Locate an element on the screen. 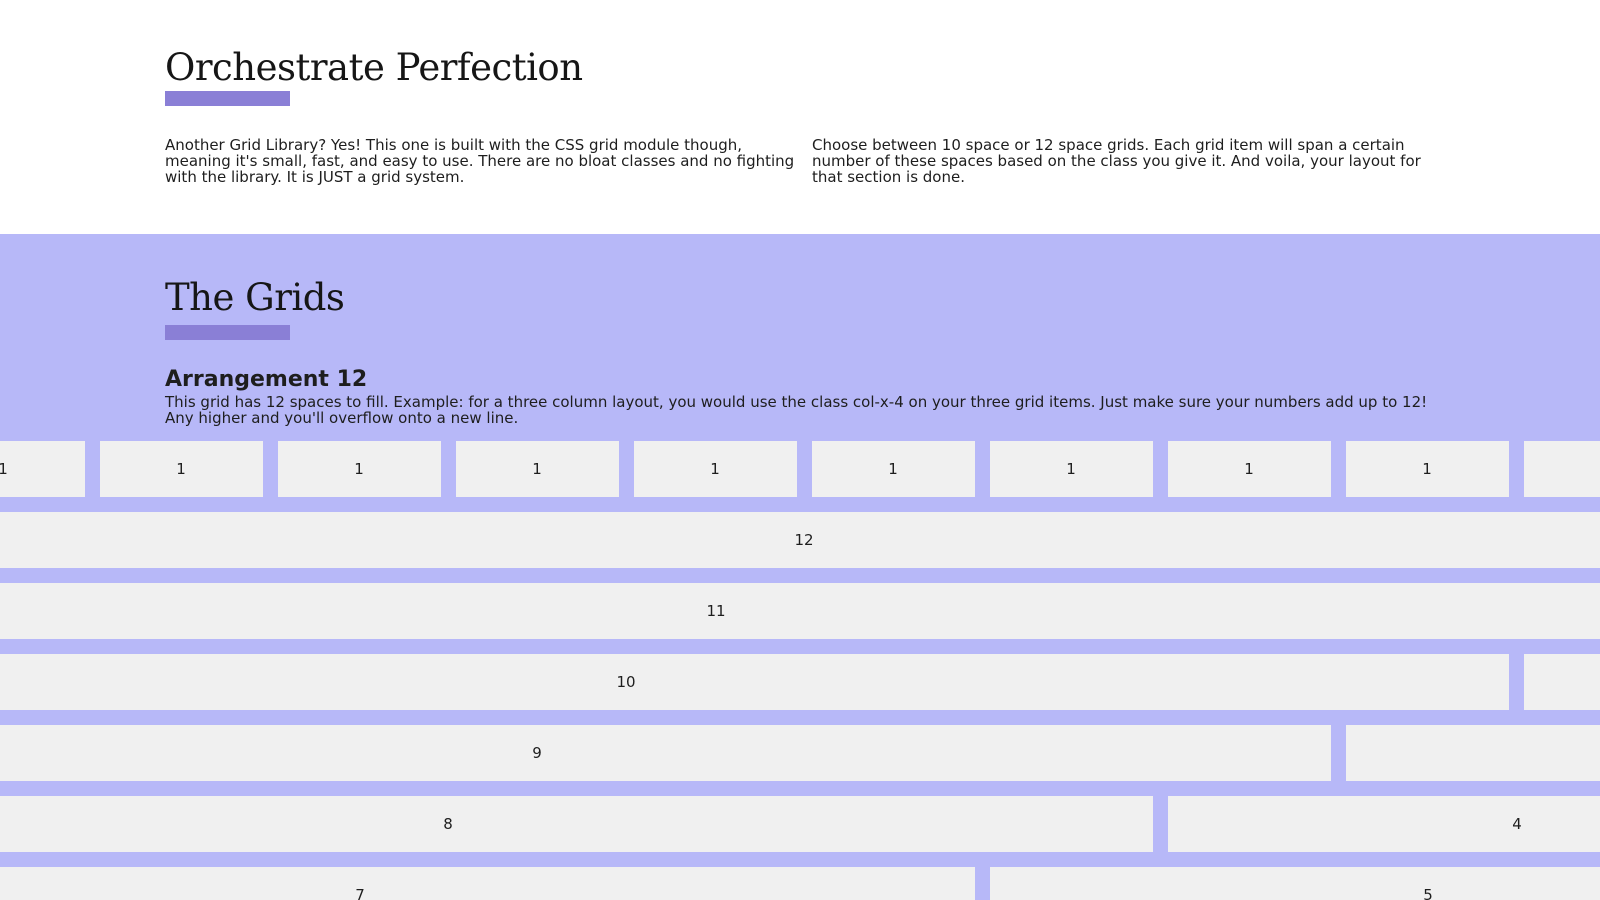  arrangement-title: Arrangement 12 is located at coordinates (266, 379).